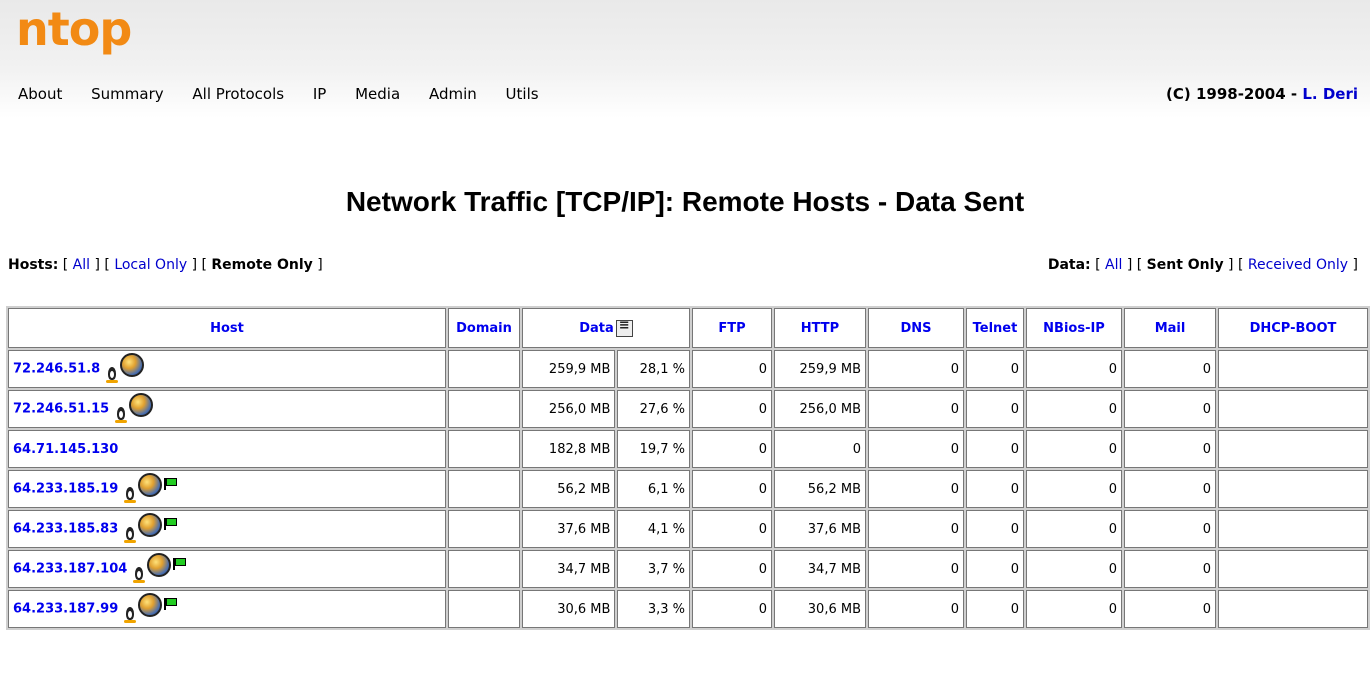 The image size is (1370, 700). Describe the element at coordinates (227, 609) in the screenshot. I see `host-cell: 64.233.187.99` at that location.